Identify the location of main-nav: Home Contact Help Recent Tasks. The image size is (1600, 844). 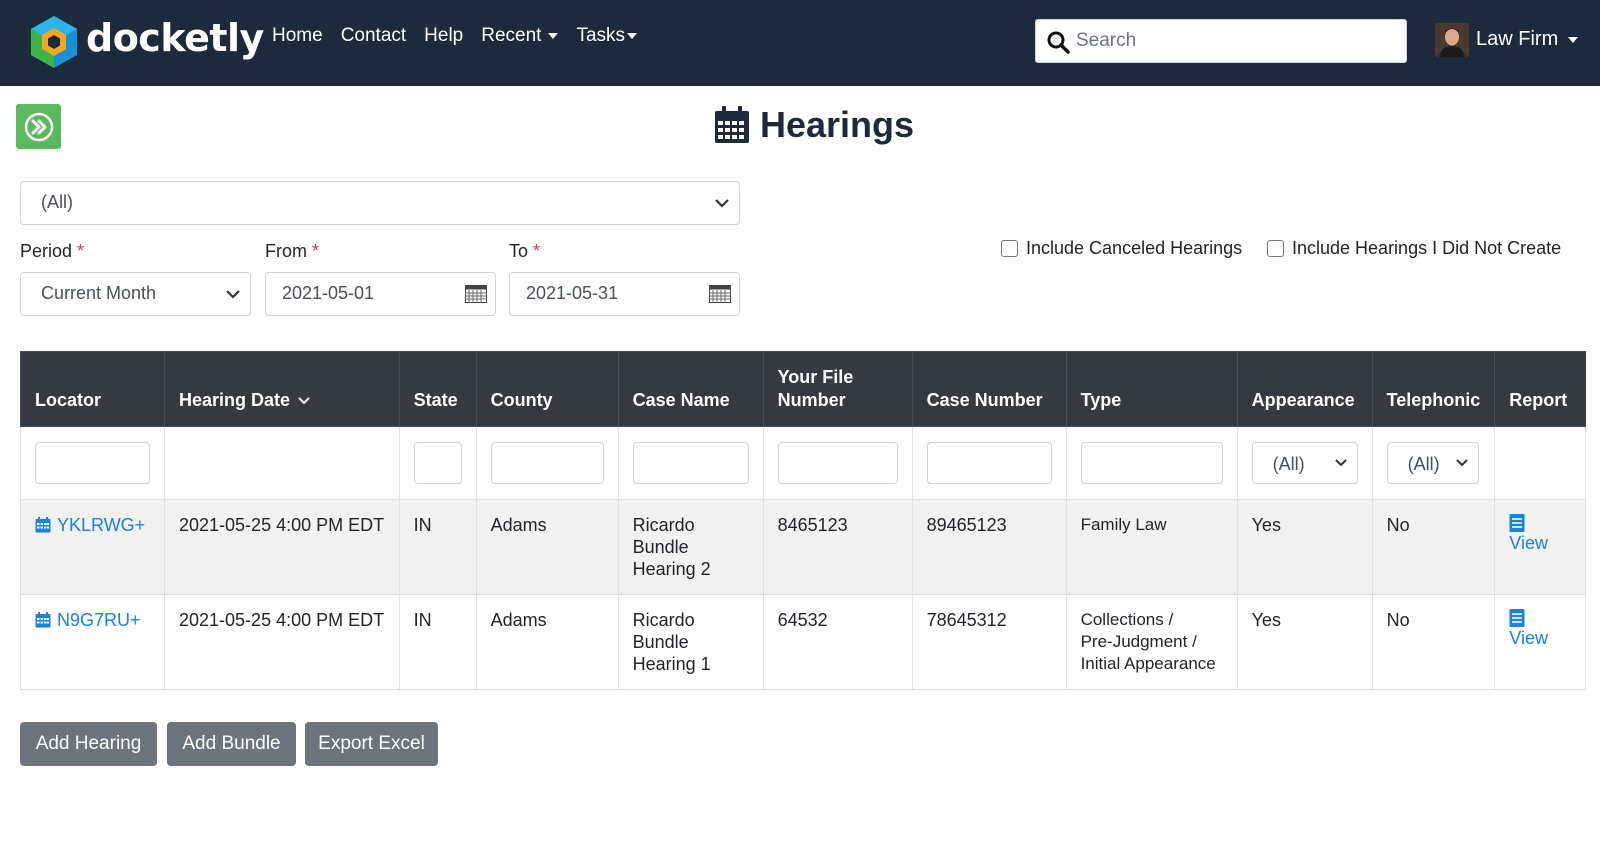
(463, 36).